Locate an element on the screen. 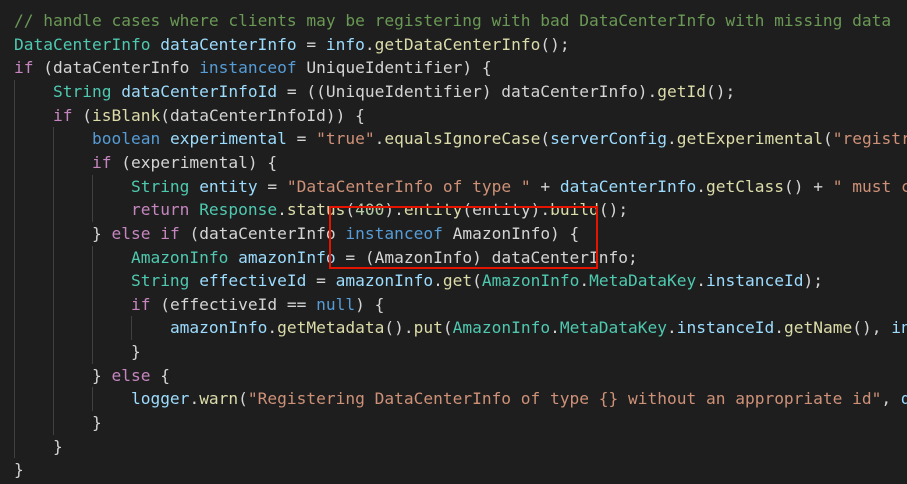  code-token: da is located at coordinates (903, 399).